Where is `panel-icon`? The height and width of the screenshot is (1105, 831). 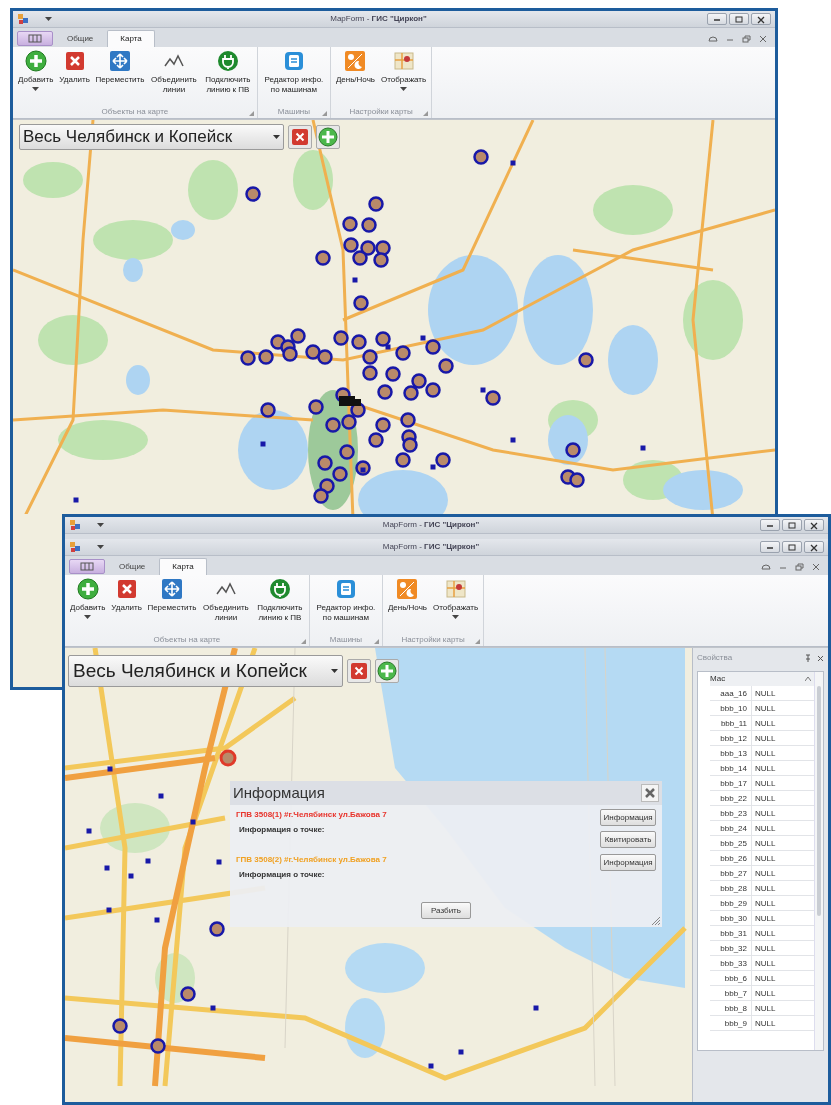 panel-icon is located at coordinates (35, 38).